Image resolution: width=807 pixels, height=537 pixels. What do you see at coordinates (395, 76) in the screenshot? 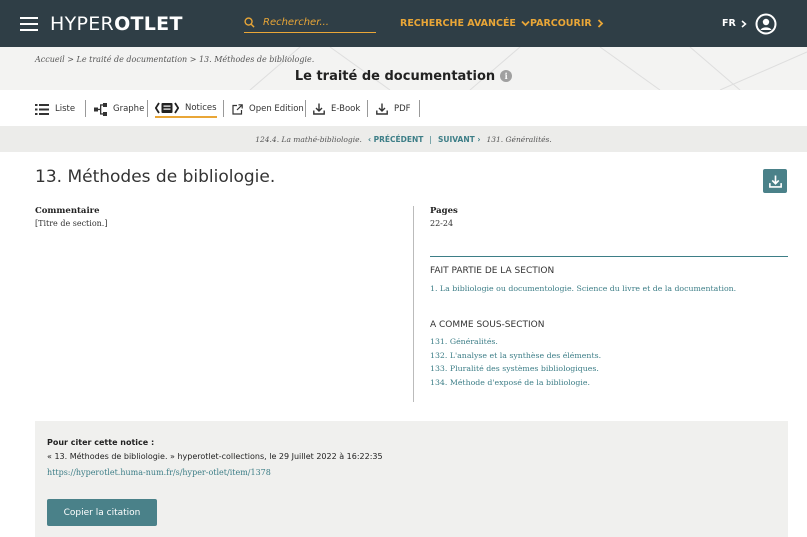
I see `page-title-text: Le traité de documentation` at bounding box center [395, 76].